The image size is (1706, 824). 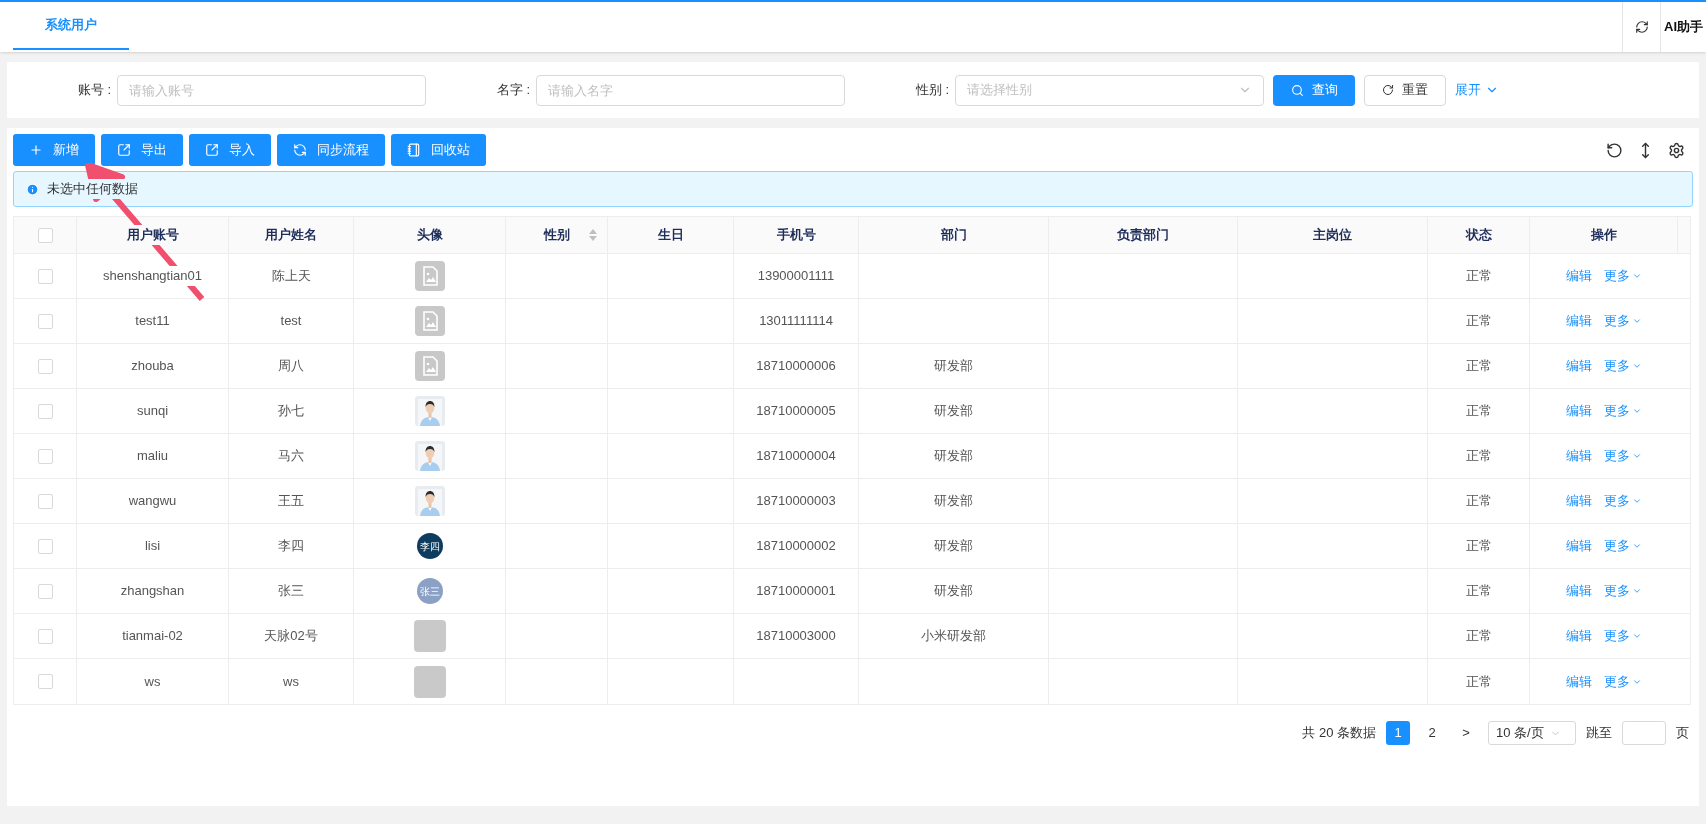 What do you see at coordinates (152, 235) in the screenshot?
I see `column-header: 用户账号` at bounding box center [152, 235].